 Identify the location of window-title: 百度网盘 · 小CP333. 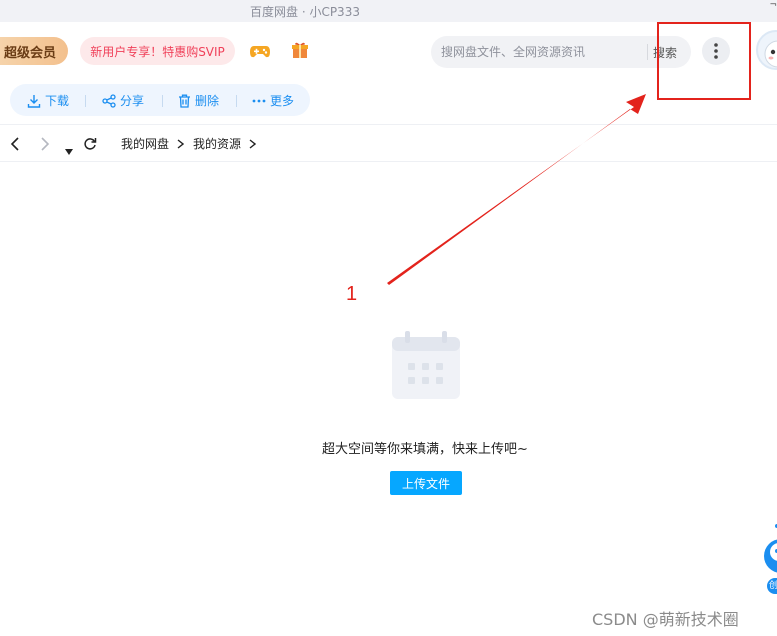
(305, 12).